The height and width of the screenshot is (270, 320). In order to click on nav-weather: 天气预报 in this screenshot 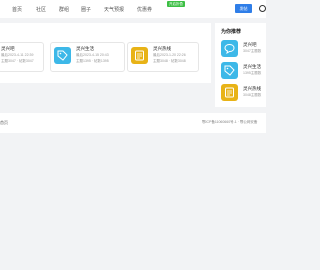, I will do `click(114, 9)`.